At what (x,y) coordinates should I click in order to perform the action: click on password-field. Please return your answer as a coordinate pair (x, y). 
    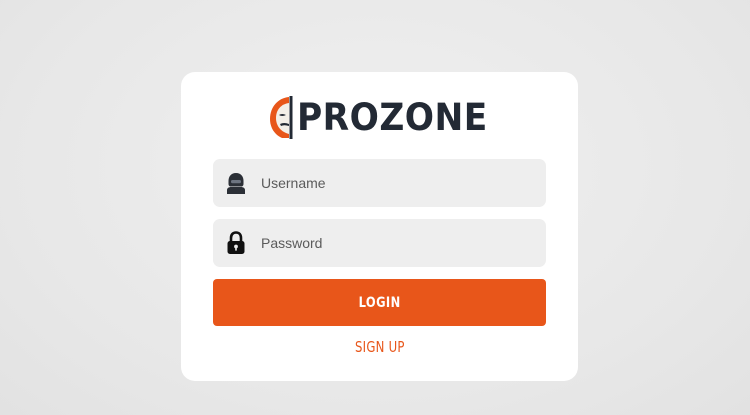
    Looking at the image, I should click on (379, 243).